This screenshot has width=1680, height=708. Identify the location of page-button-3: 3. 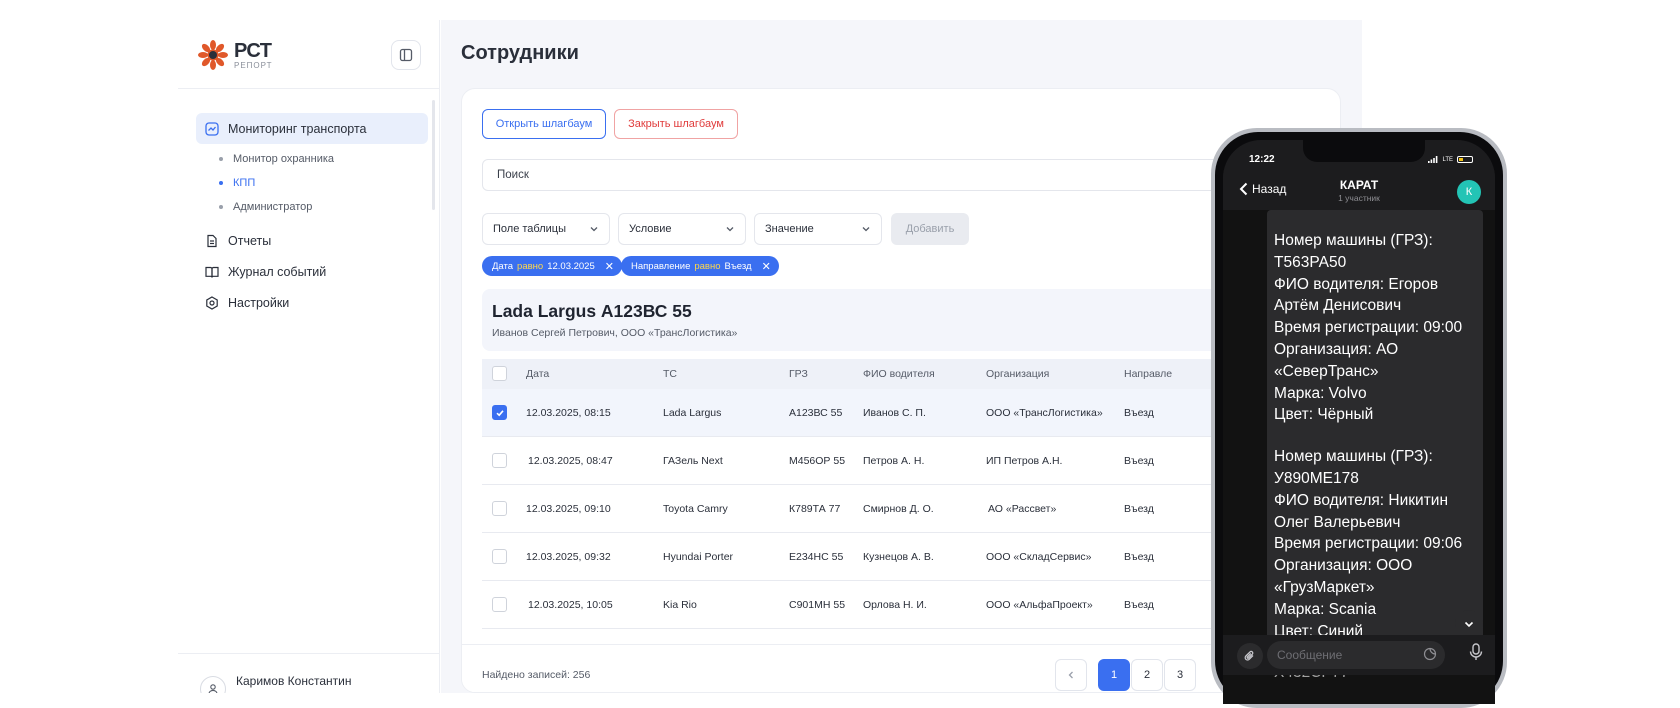
(1180, 675).